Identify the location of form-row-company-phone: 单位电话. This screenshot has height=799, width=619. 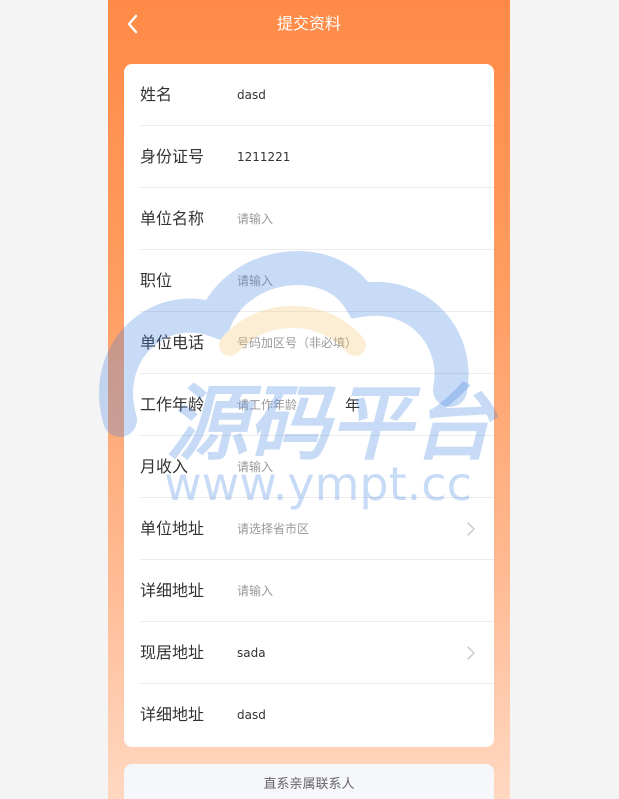
(317, 343).